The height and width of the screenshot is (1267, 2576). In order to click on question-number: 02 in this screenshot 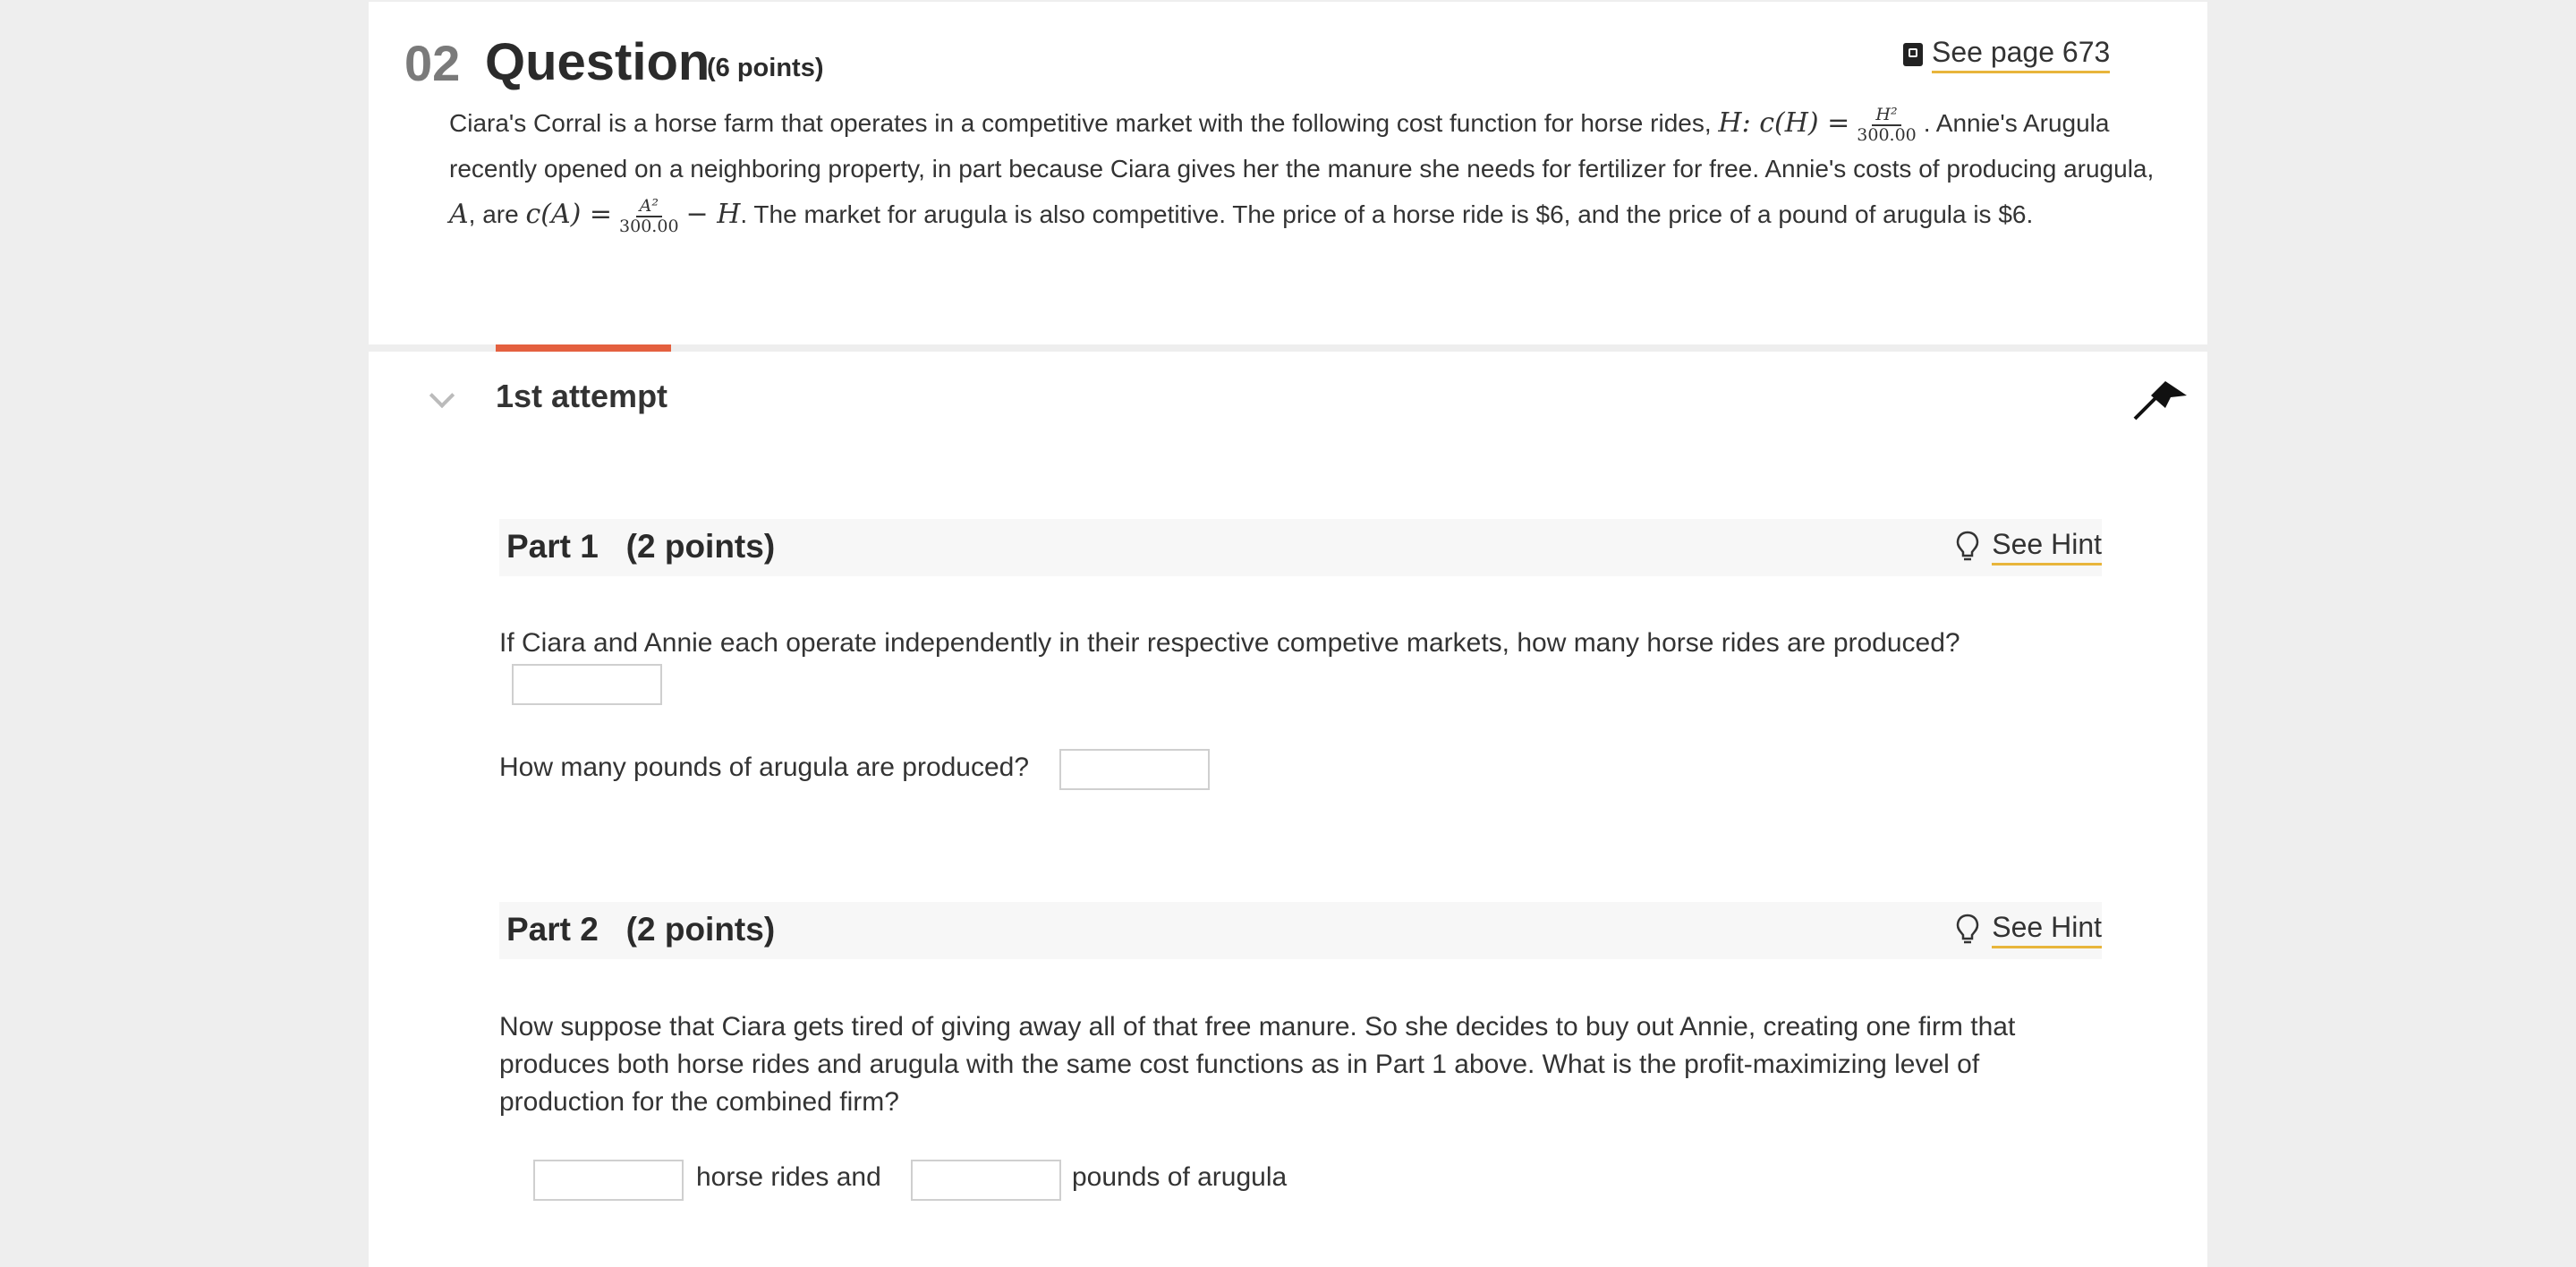, I will do `click(432, 63)`.